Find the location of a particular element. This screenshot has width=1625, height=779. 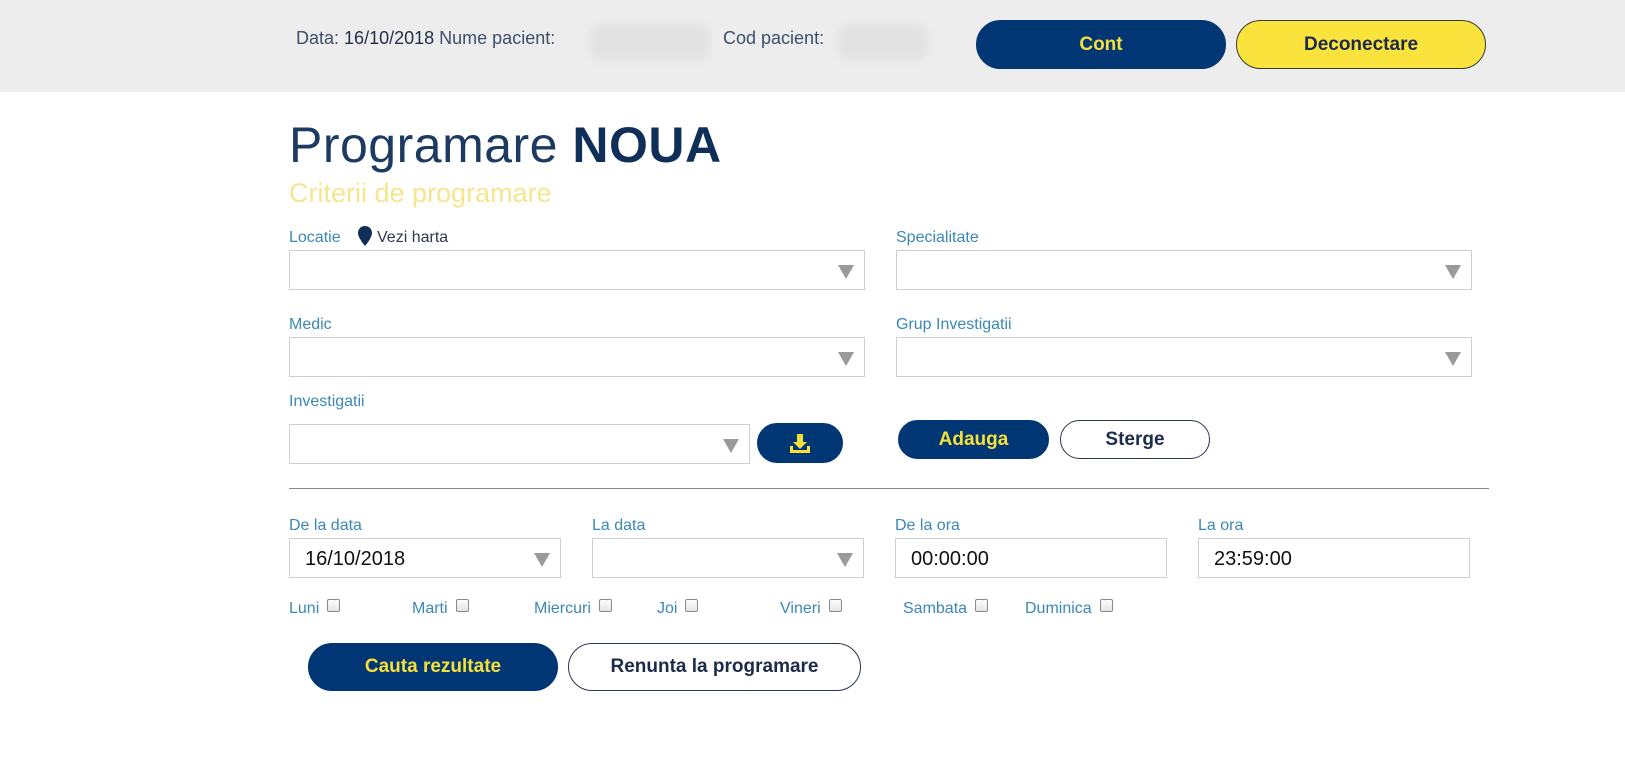

day-monday: Luni is located at coordinates (315, 608).